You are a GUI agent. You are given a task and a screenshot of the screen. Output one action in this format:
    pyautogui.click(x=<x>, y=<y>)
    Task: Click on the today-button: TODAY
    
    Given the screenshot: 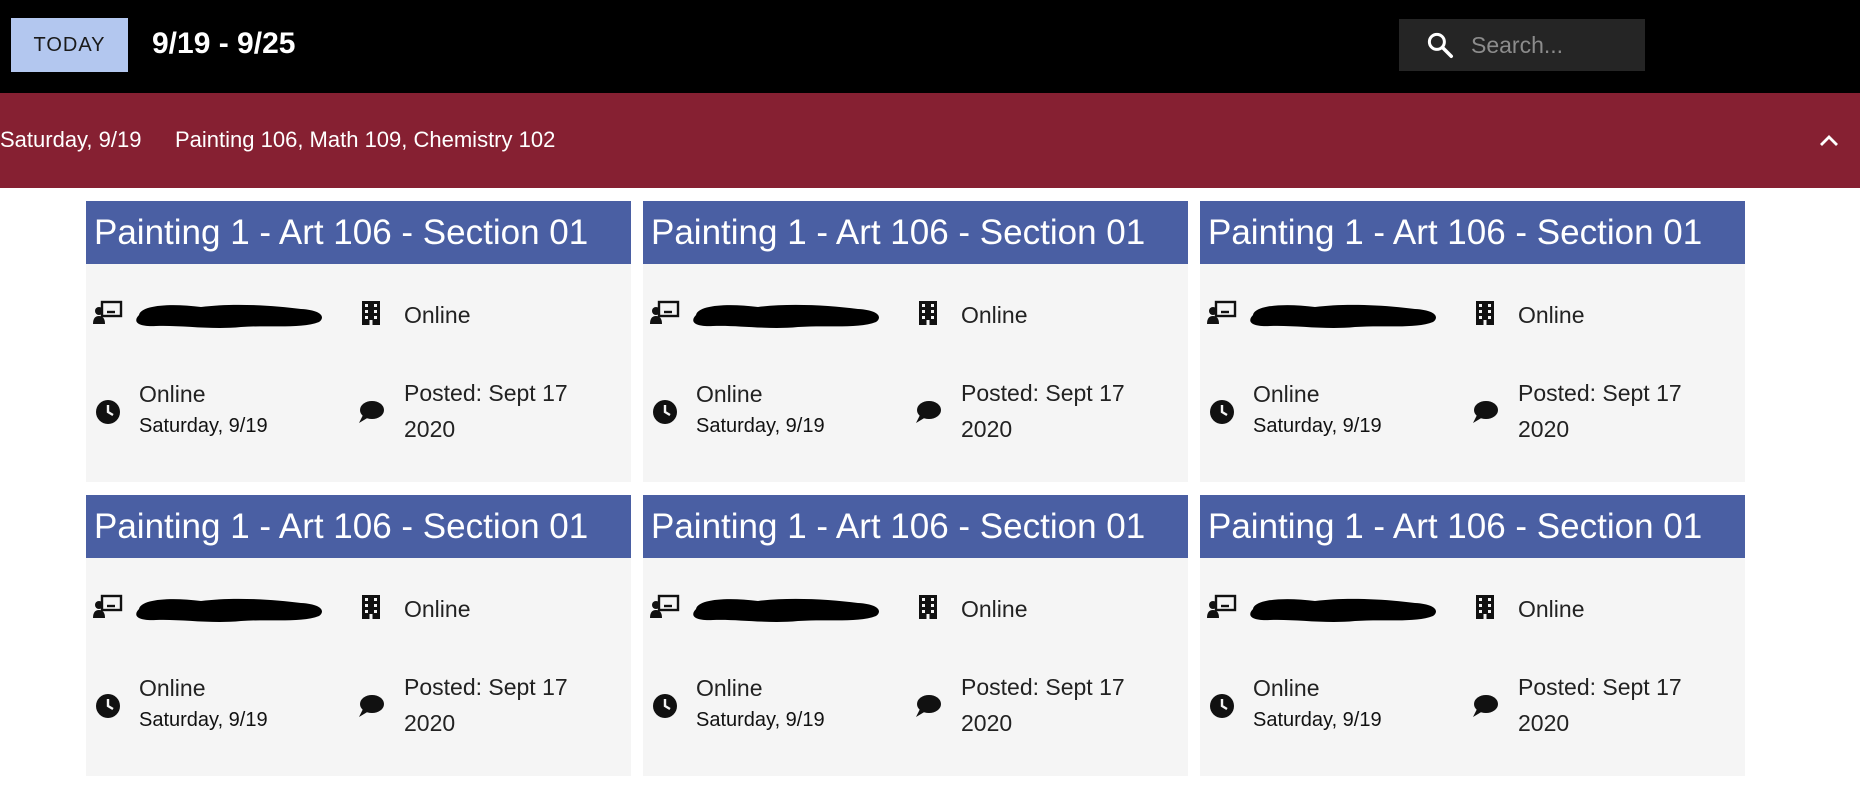 What is the action you would take?
    pyautogui.click(x=69, y=45)
    